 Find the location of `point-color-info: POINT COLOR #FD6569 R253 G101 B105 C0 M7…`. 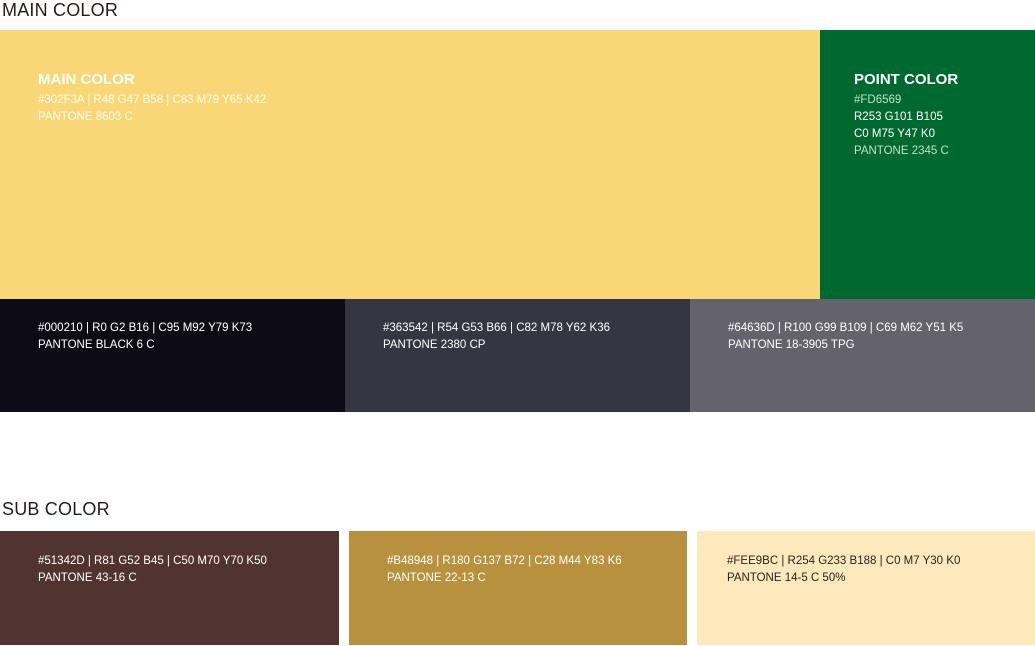

point-color-info: POINT COLOR #FD6569 R253 G101 B105 C0 M7… is located at coordinates (906, 115).